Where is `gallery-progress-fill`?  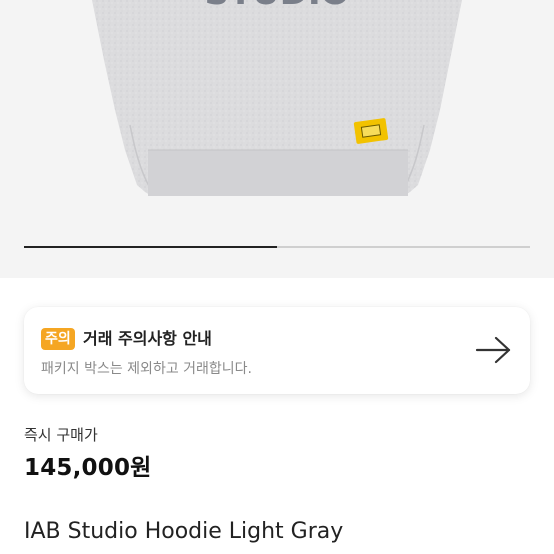
gallery-progress-fill is located at coordinates (150, 247).